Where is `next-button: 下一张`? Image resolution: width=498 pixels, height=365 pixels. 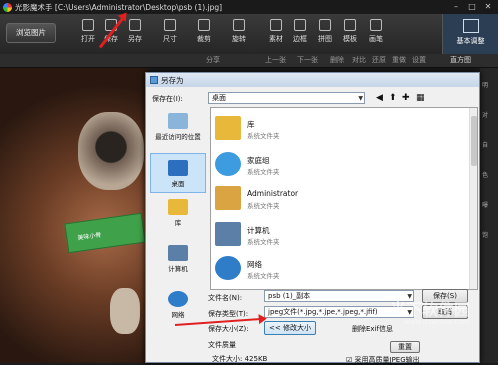 next-button: 下一张 is located at coordinates (307, 60).